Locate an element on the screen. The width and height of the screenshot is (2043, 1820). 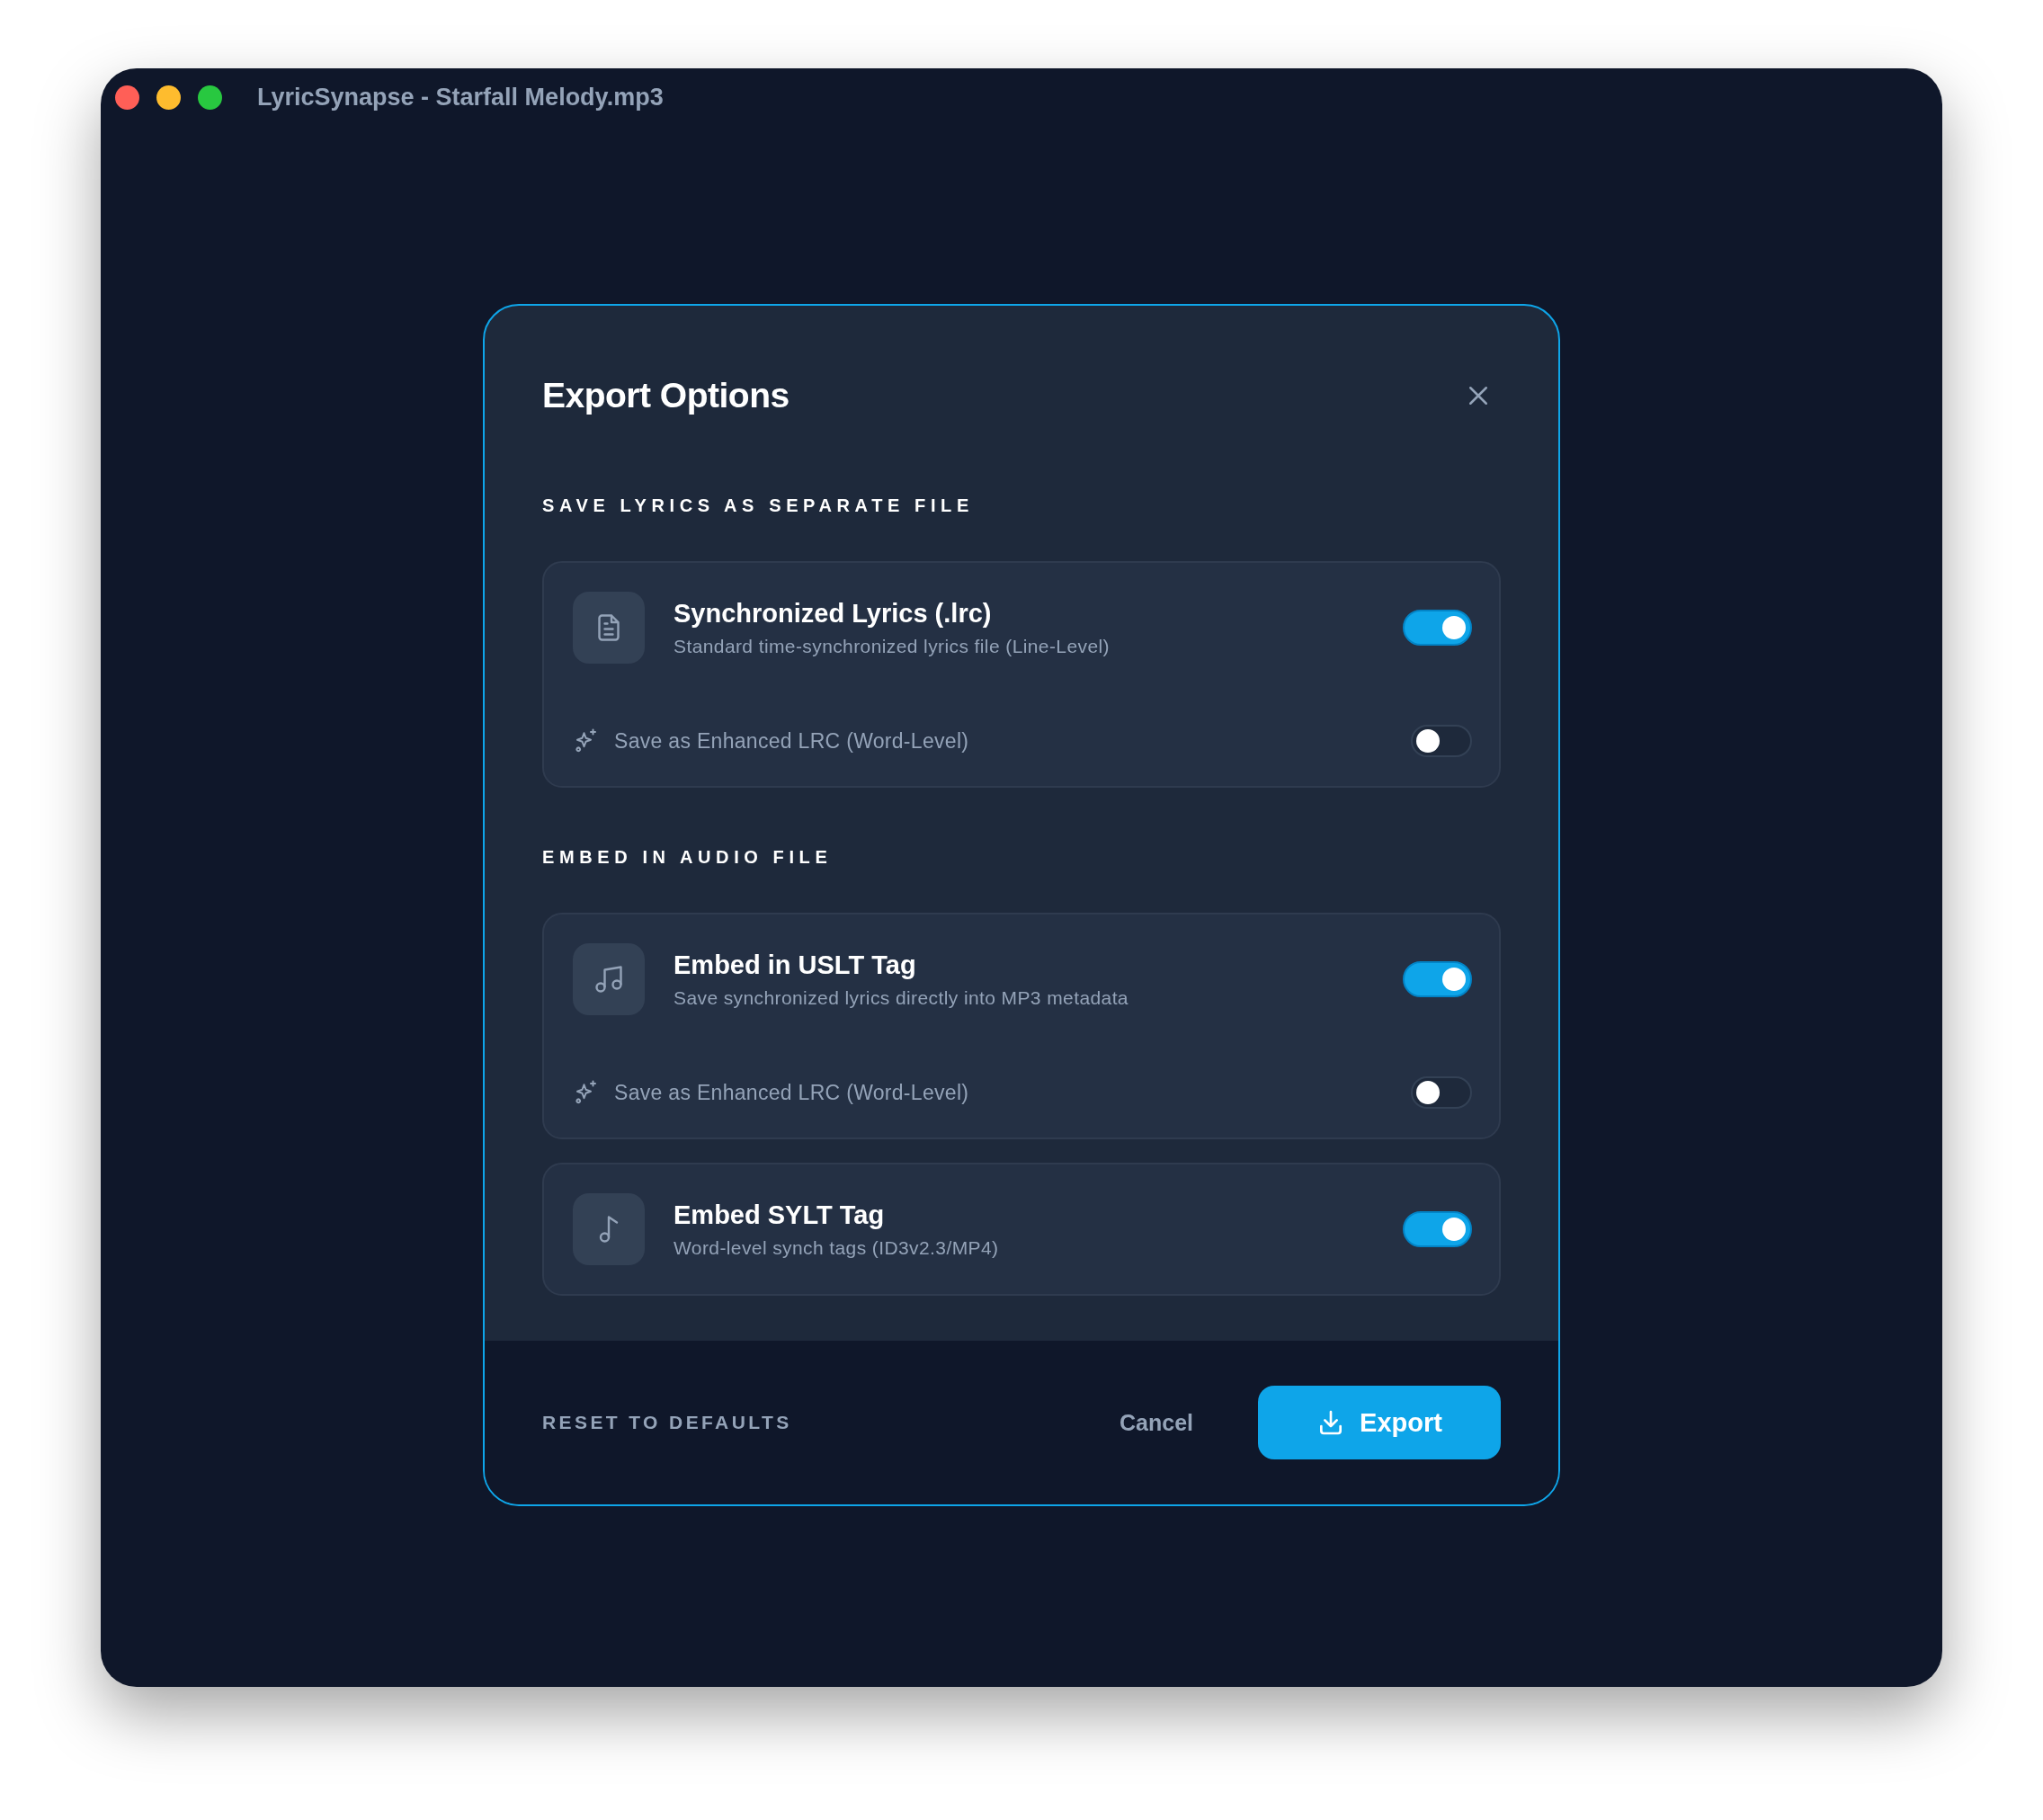
close-window-button is located at coordinates (127, 97).